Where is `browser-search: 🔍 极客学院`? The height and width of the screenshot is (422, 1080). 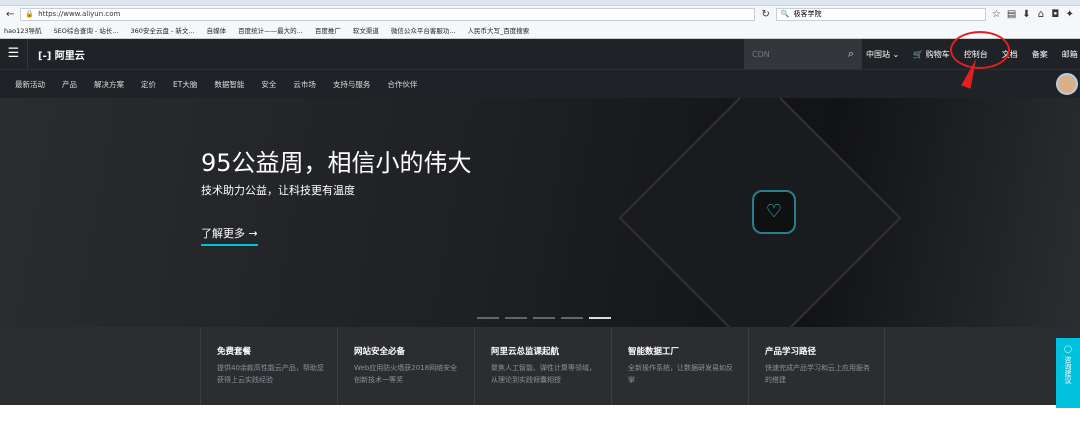
browser-search: 🔍 极客学院 is located at coordinates (880, 14).